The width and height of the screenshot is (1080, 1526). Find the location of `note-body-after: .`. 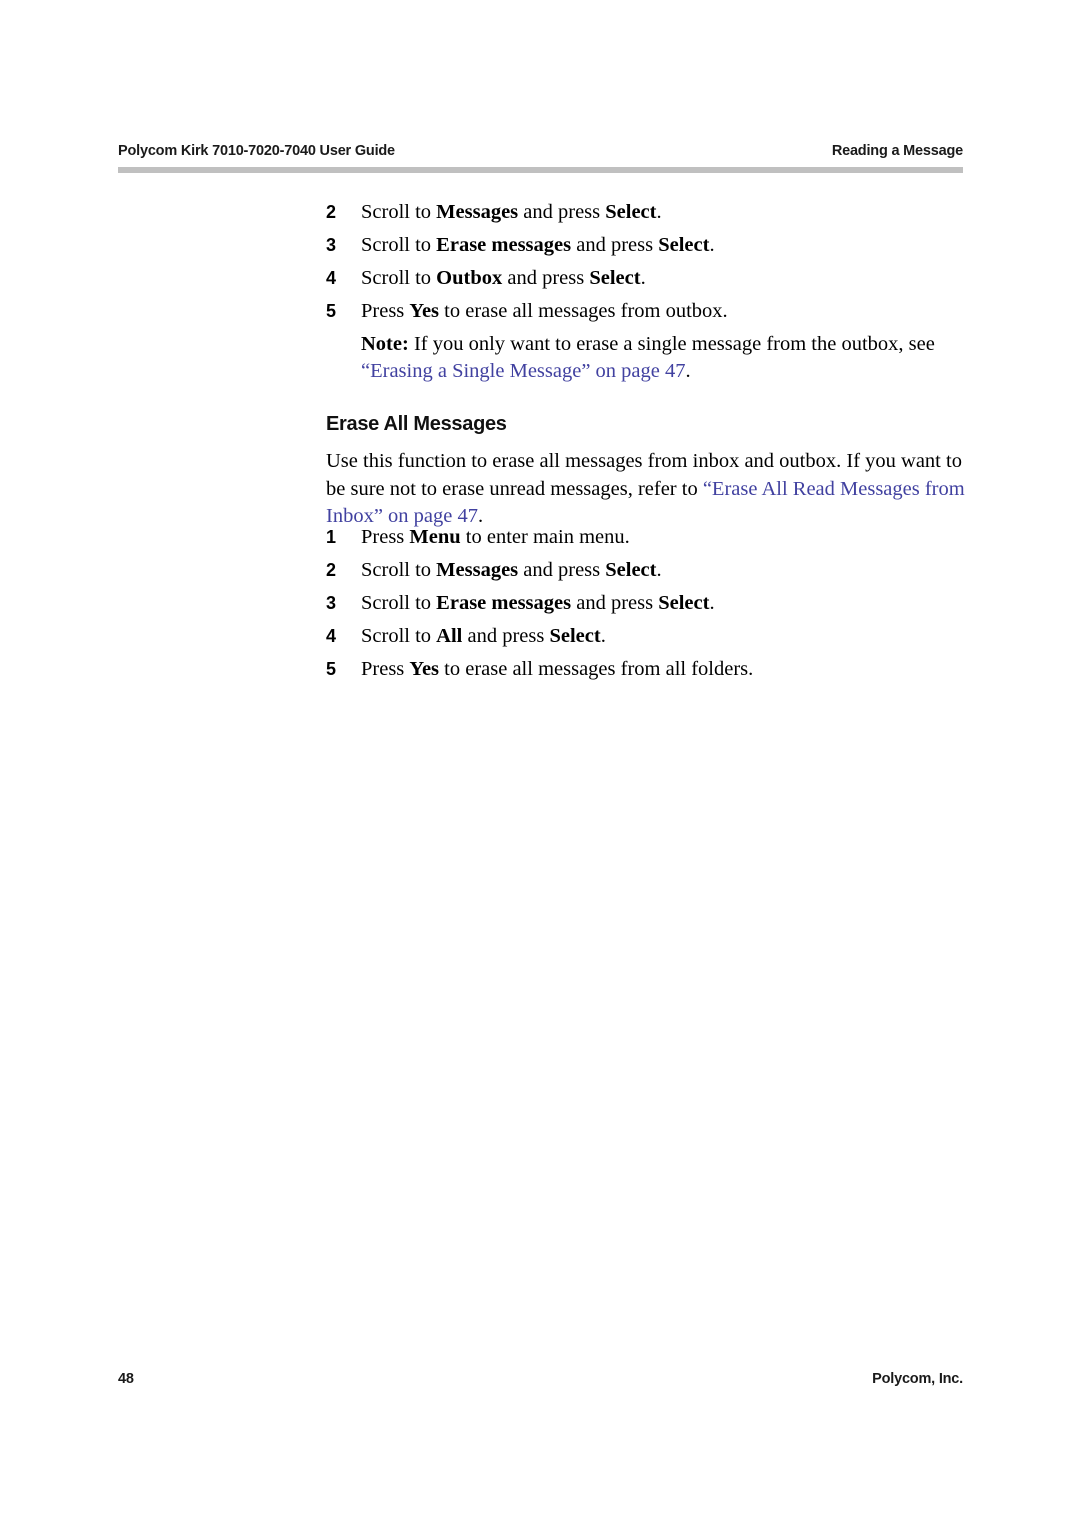

note-body-after: . is located at coordinates (688, 371).